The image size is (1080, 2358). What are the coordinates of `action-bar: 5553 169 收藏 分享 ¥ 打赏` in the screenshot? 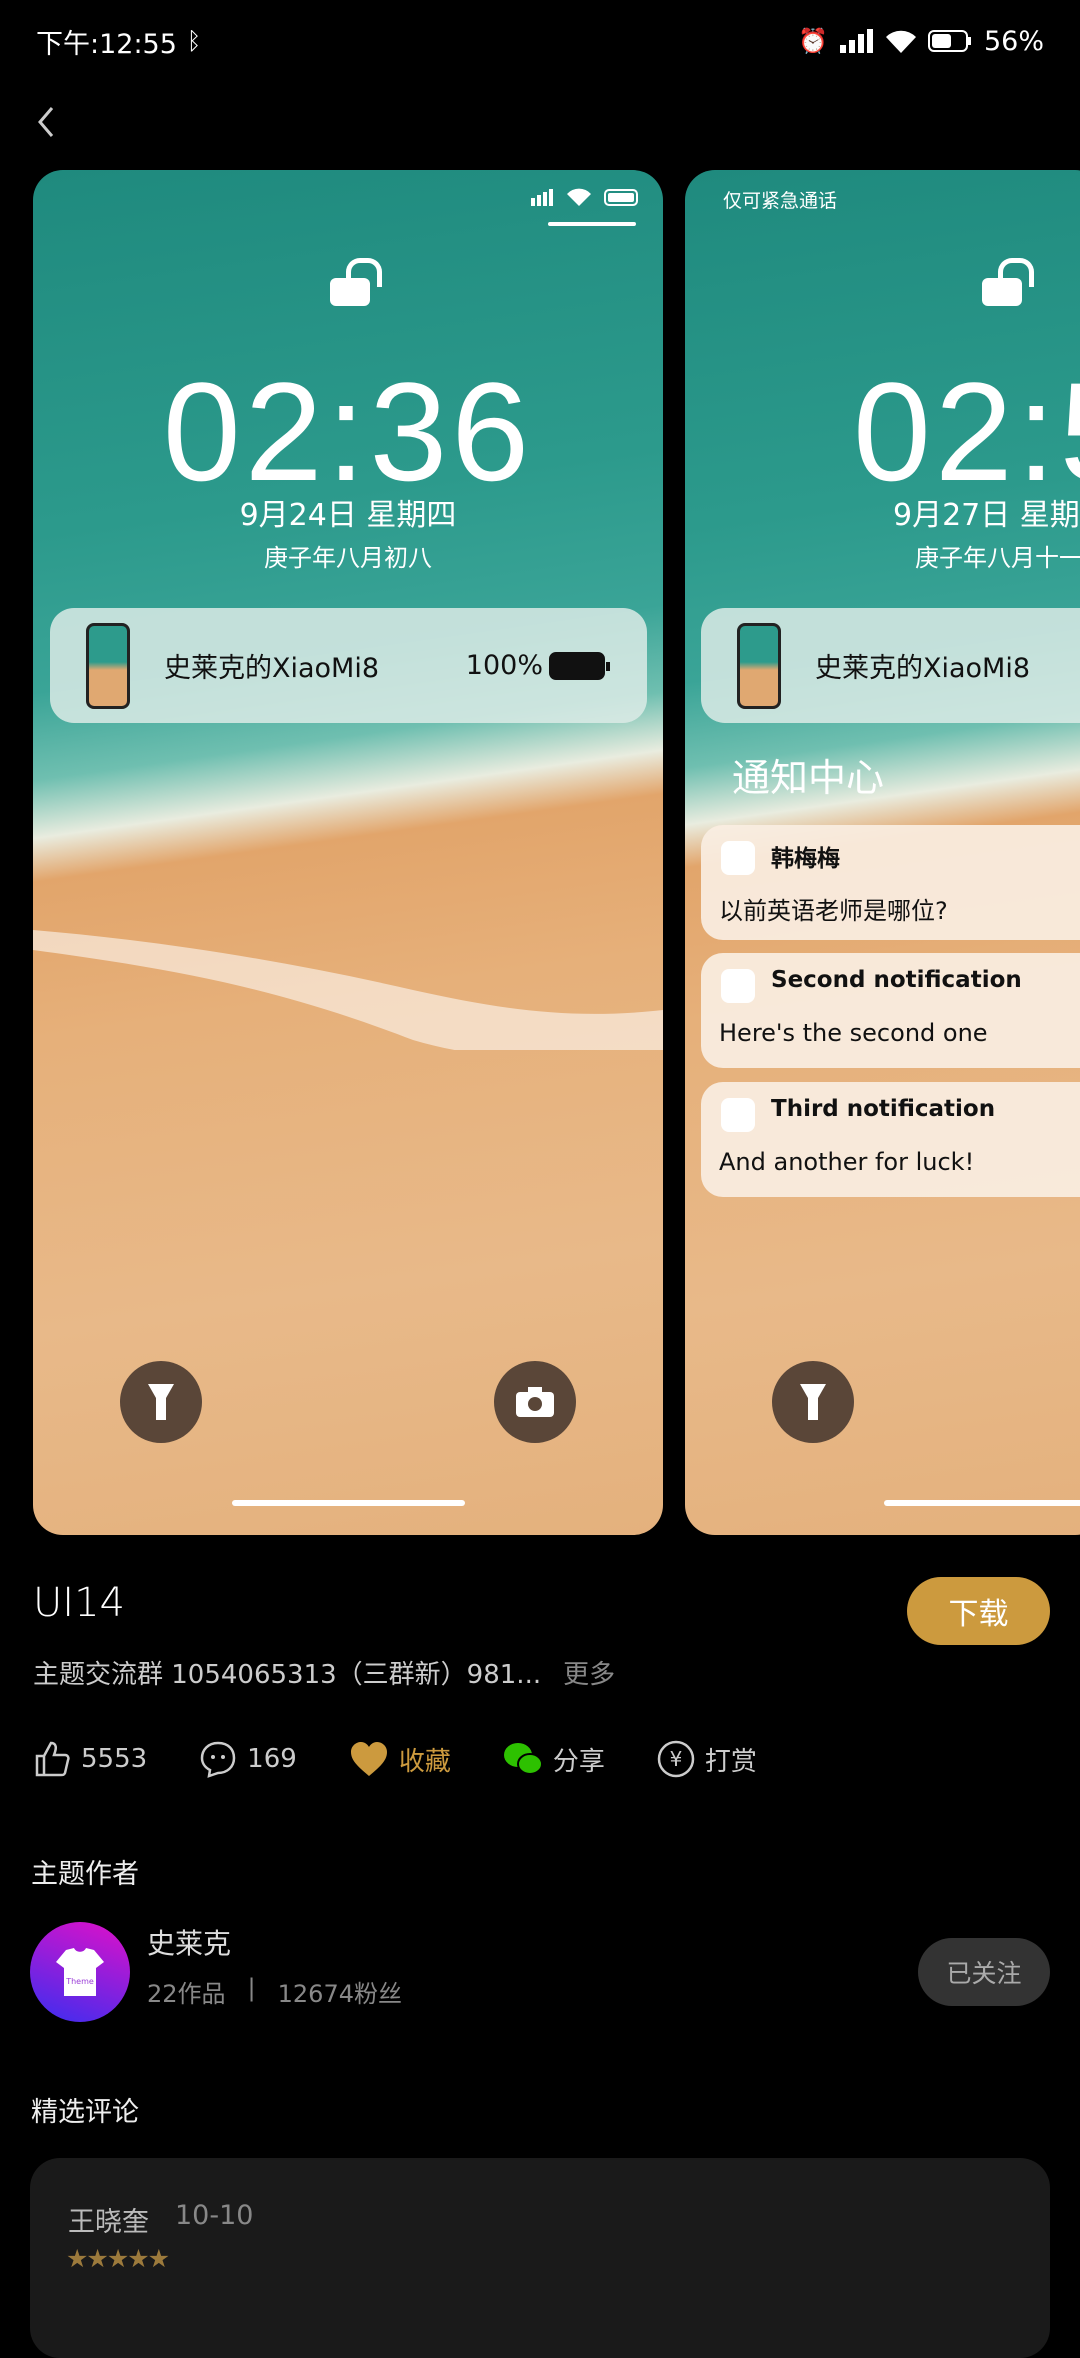 It's located at (421, 1759).